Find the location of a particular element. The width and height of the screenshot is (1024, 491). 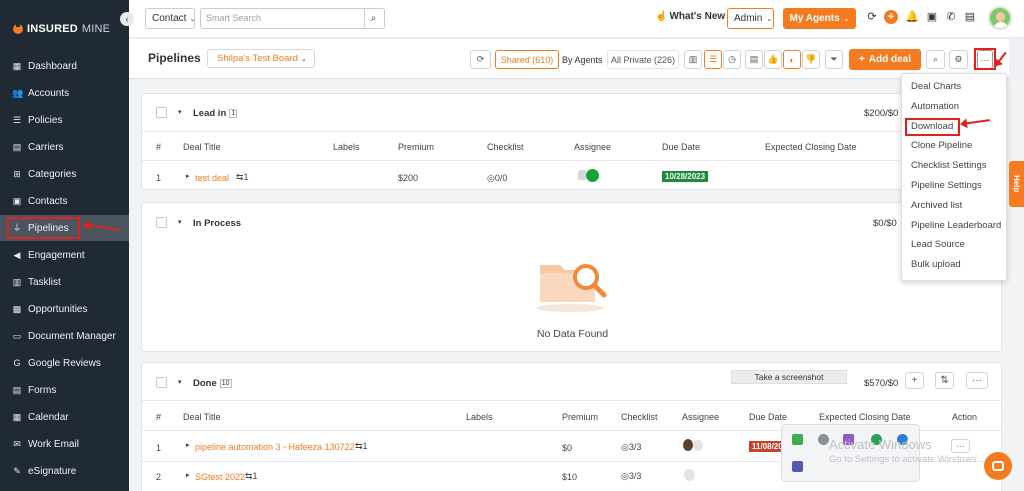

sidebar-item-work-email: ✉ Work Email is located at coordinates (64, 444).